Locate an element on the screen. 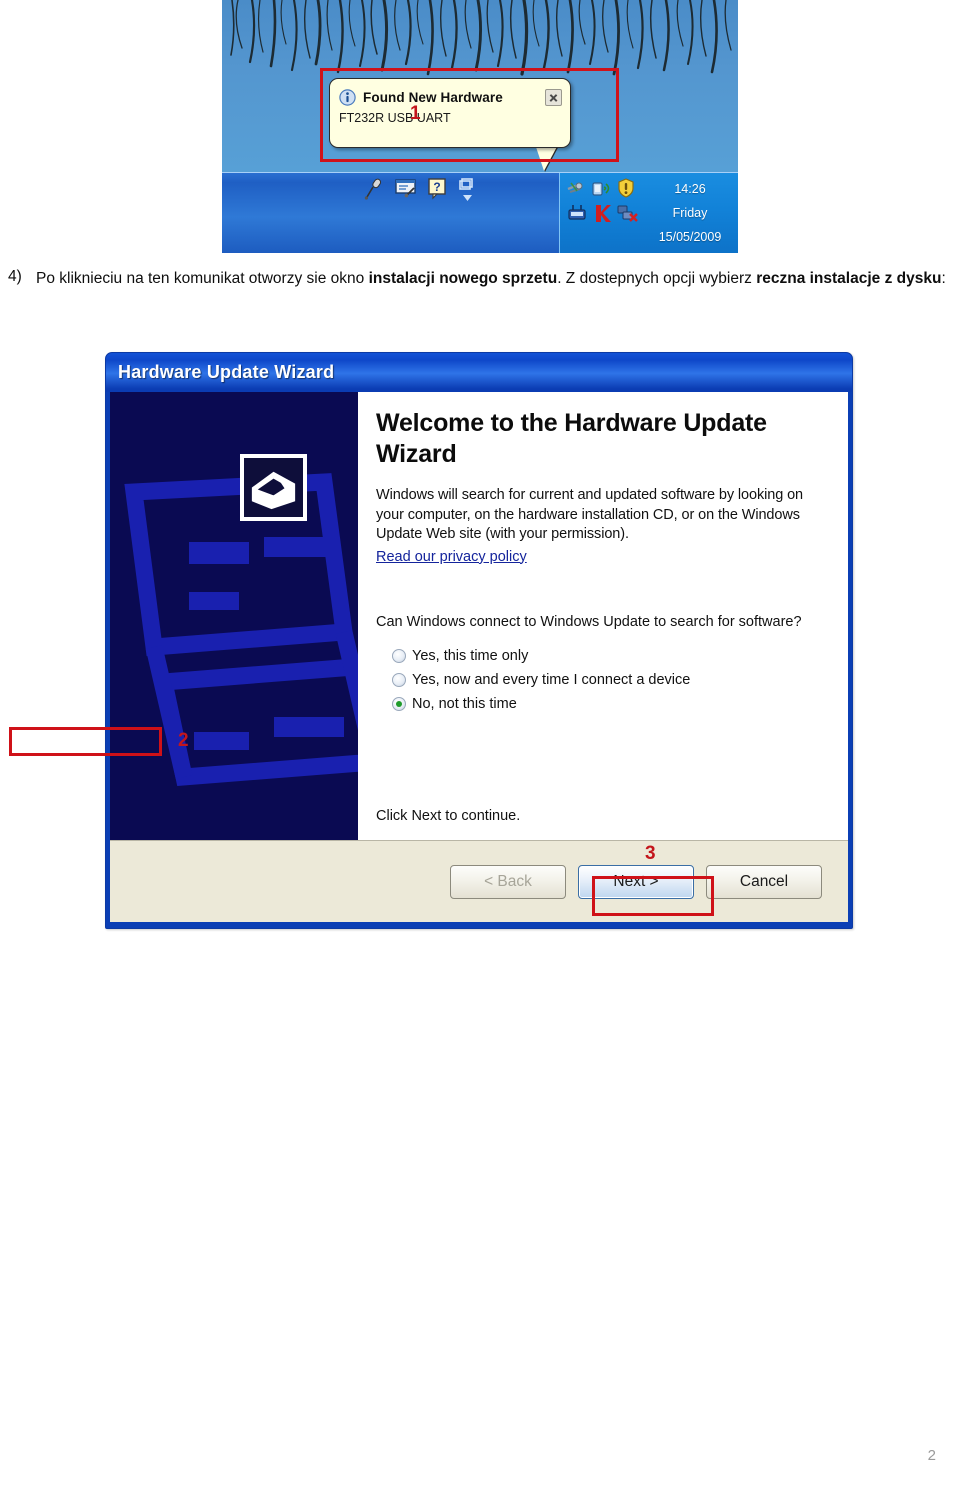  windows-taskbar: ? 14:26 Friday 15/05/2009 is located at coordinates (480, 212).